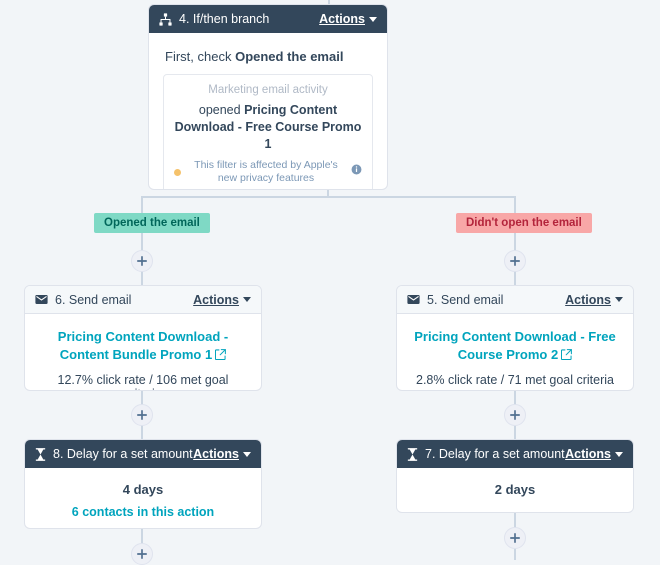  What do you see at coordinates (143, 498) in the screenshot?
I see `card-body: 4 days 6 contacts in this action` at bounding box center [143, 498].